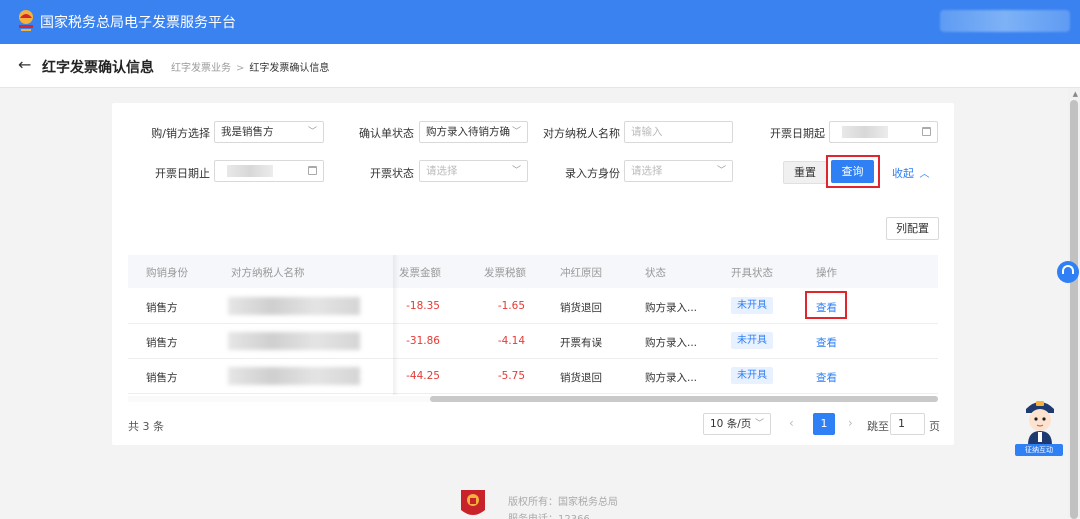 The width and height of the screenshot is (1080, 519). Describe the element at coordinates (797, 133) in the screenshot. I see `date-start-label: 开票日期起` at that location.